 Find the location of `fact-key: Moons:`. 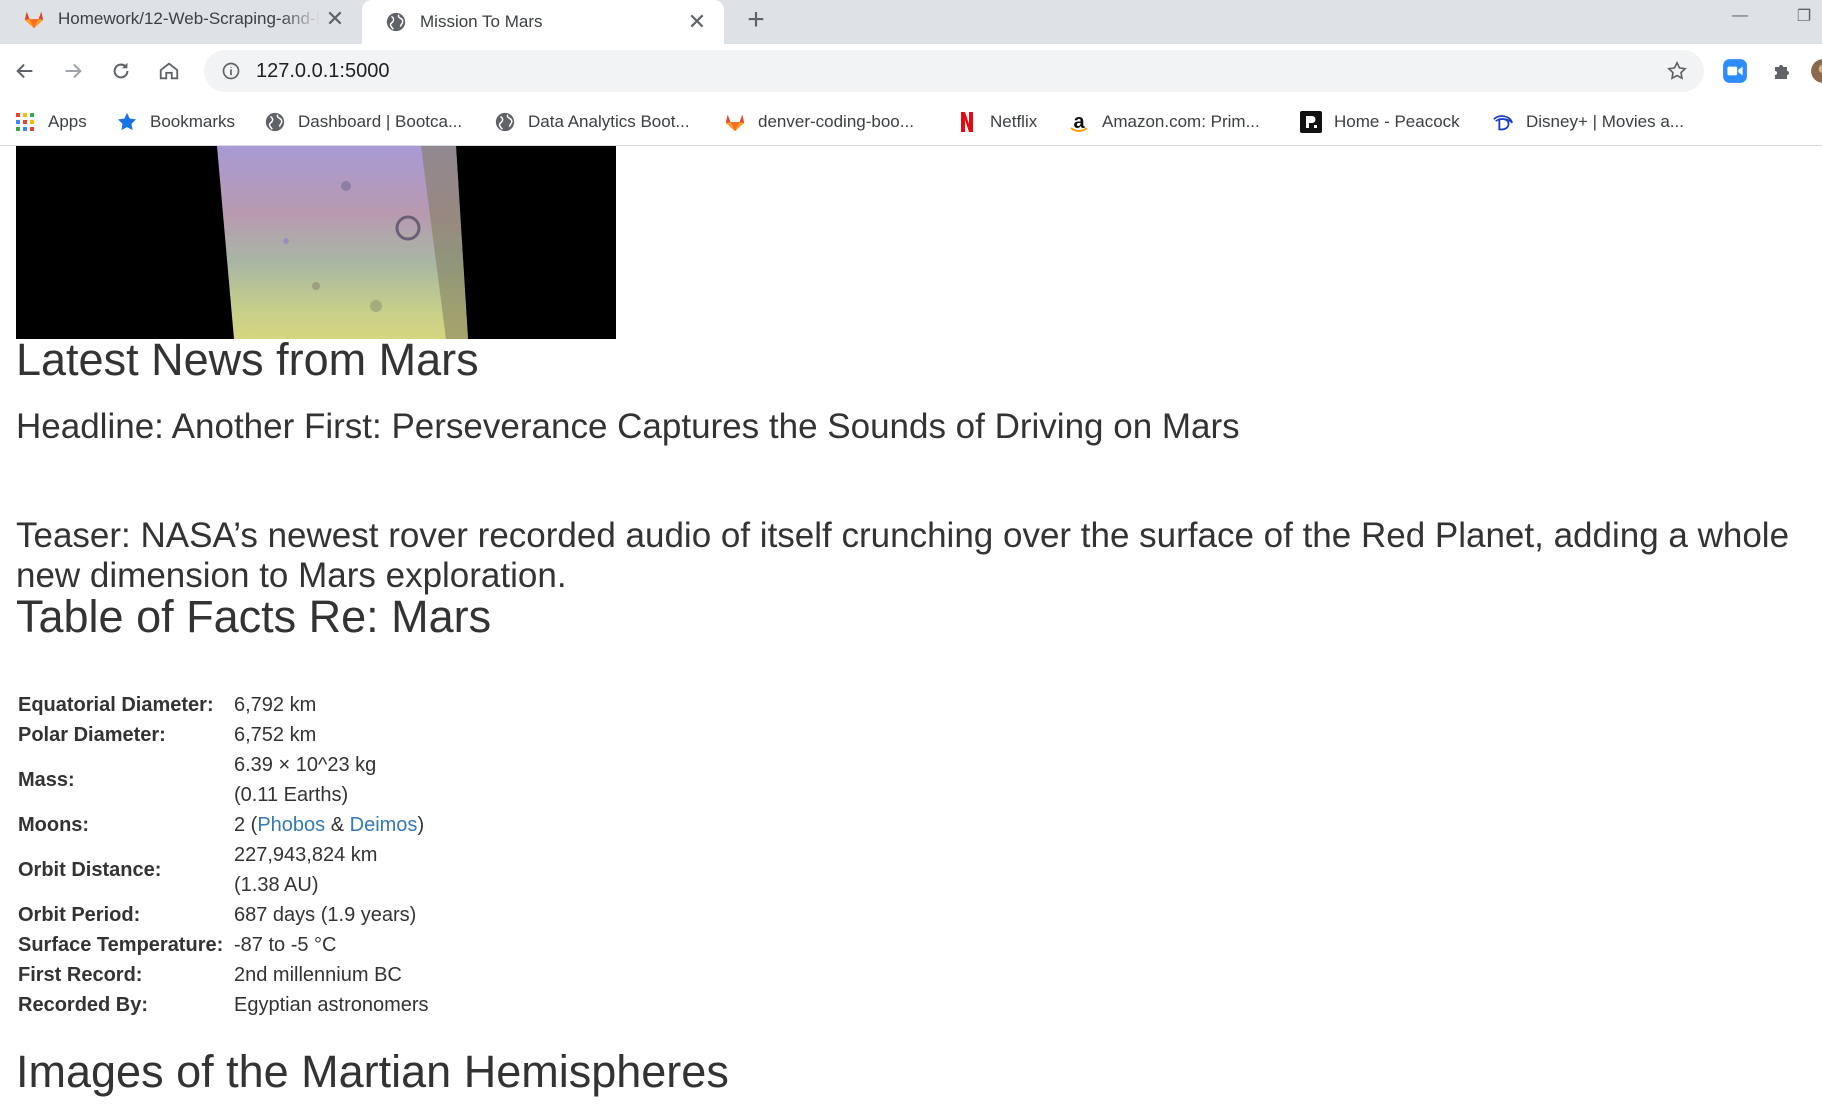

fact-key: Moons: is located at coordinates (54, 825).